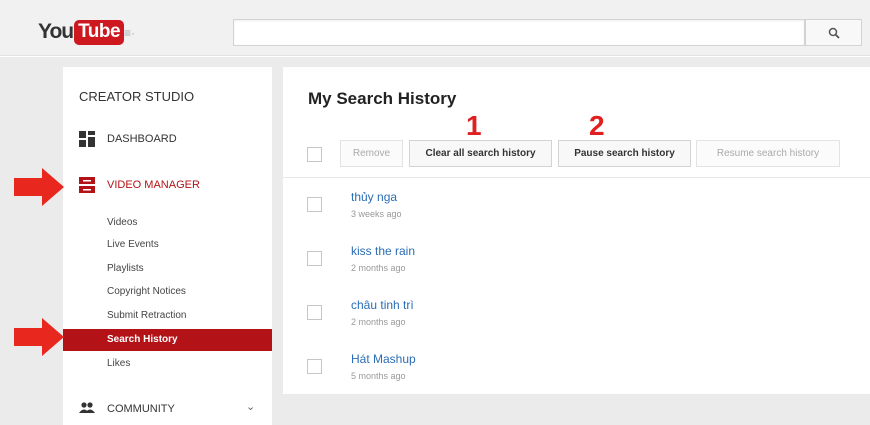  Describe the element at coordinates (624, 153) in the screenshot. I see `pause-search-history-button: Pause search history` at that location.